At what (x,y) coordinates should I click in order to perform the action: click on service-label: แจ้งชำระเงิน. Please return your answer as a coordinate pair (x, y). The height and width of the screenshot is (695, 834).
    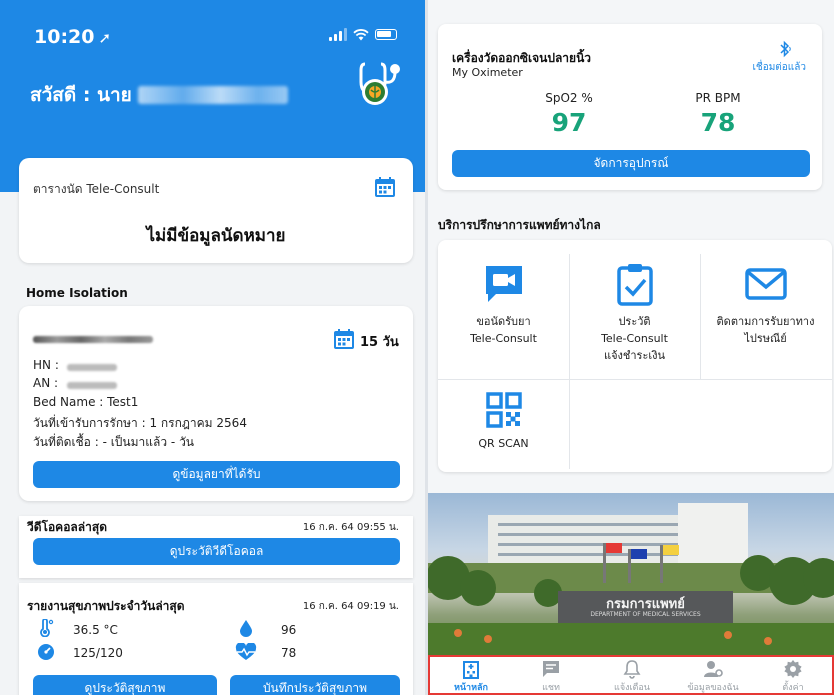
    Looking at the image, I should click on (634, 355).